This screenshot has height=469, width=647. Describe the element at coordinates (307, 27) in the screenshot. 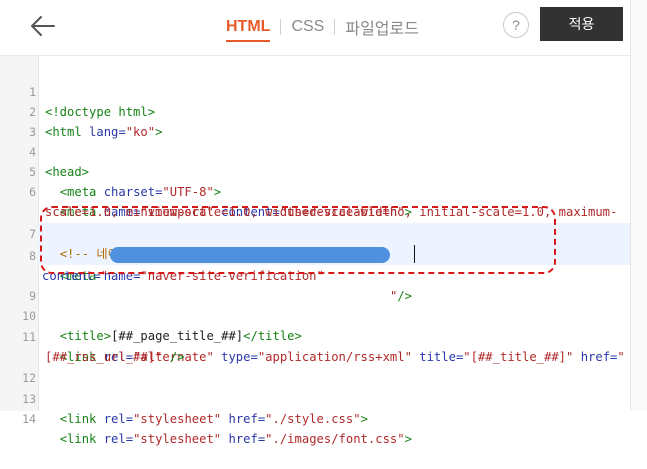

I see `tab-css: CSS` at that location.